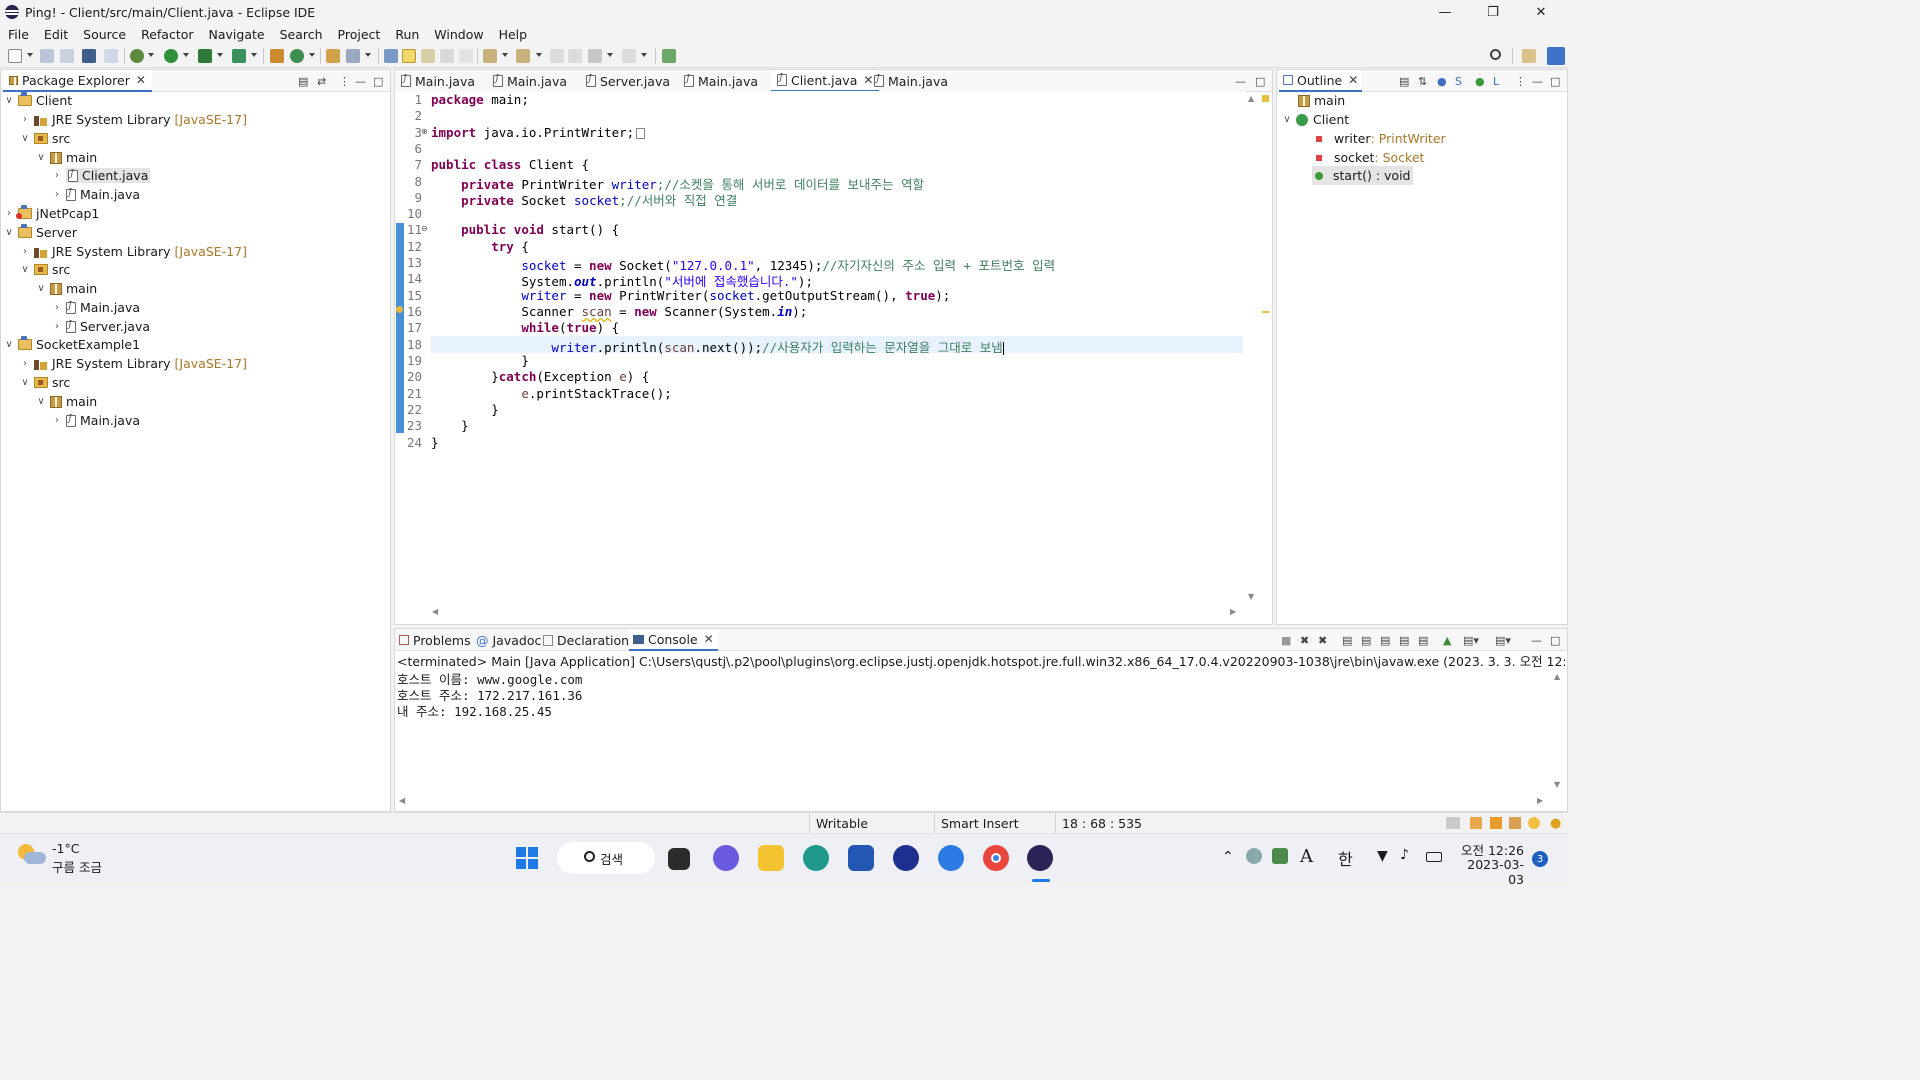 This screenshot has width=1920, height=1080. What do you see at coordinates (353, 56) in the screenshot?
I see `search-toolbar-icon` at bounding box center [353, 56].